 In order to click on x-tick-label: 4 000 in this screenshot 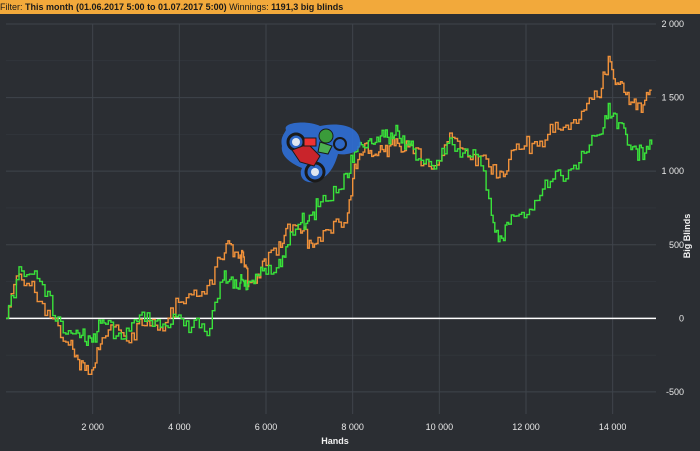, I will do `click(179, 427)`.